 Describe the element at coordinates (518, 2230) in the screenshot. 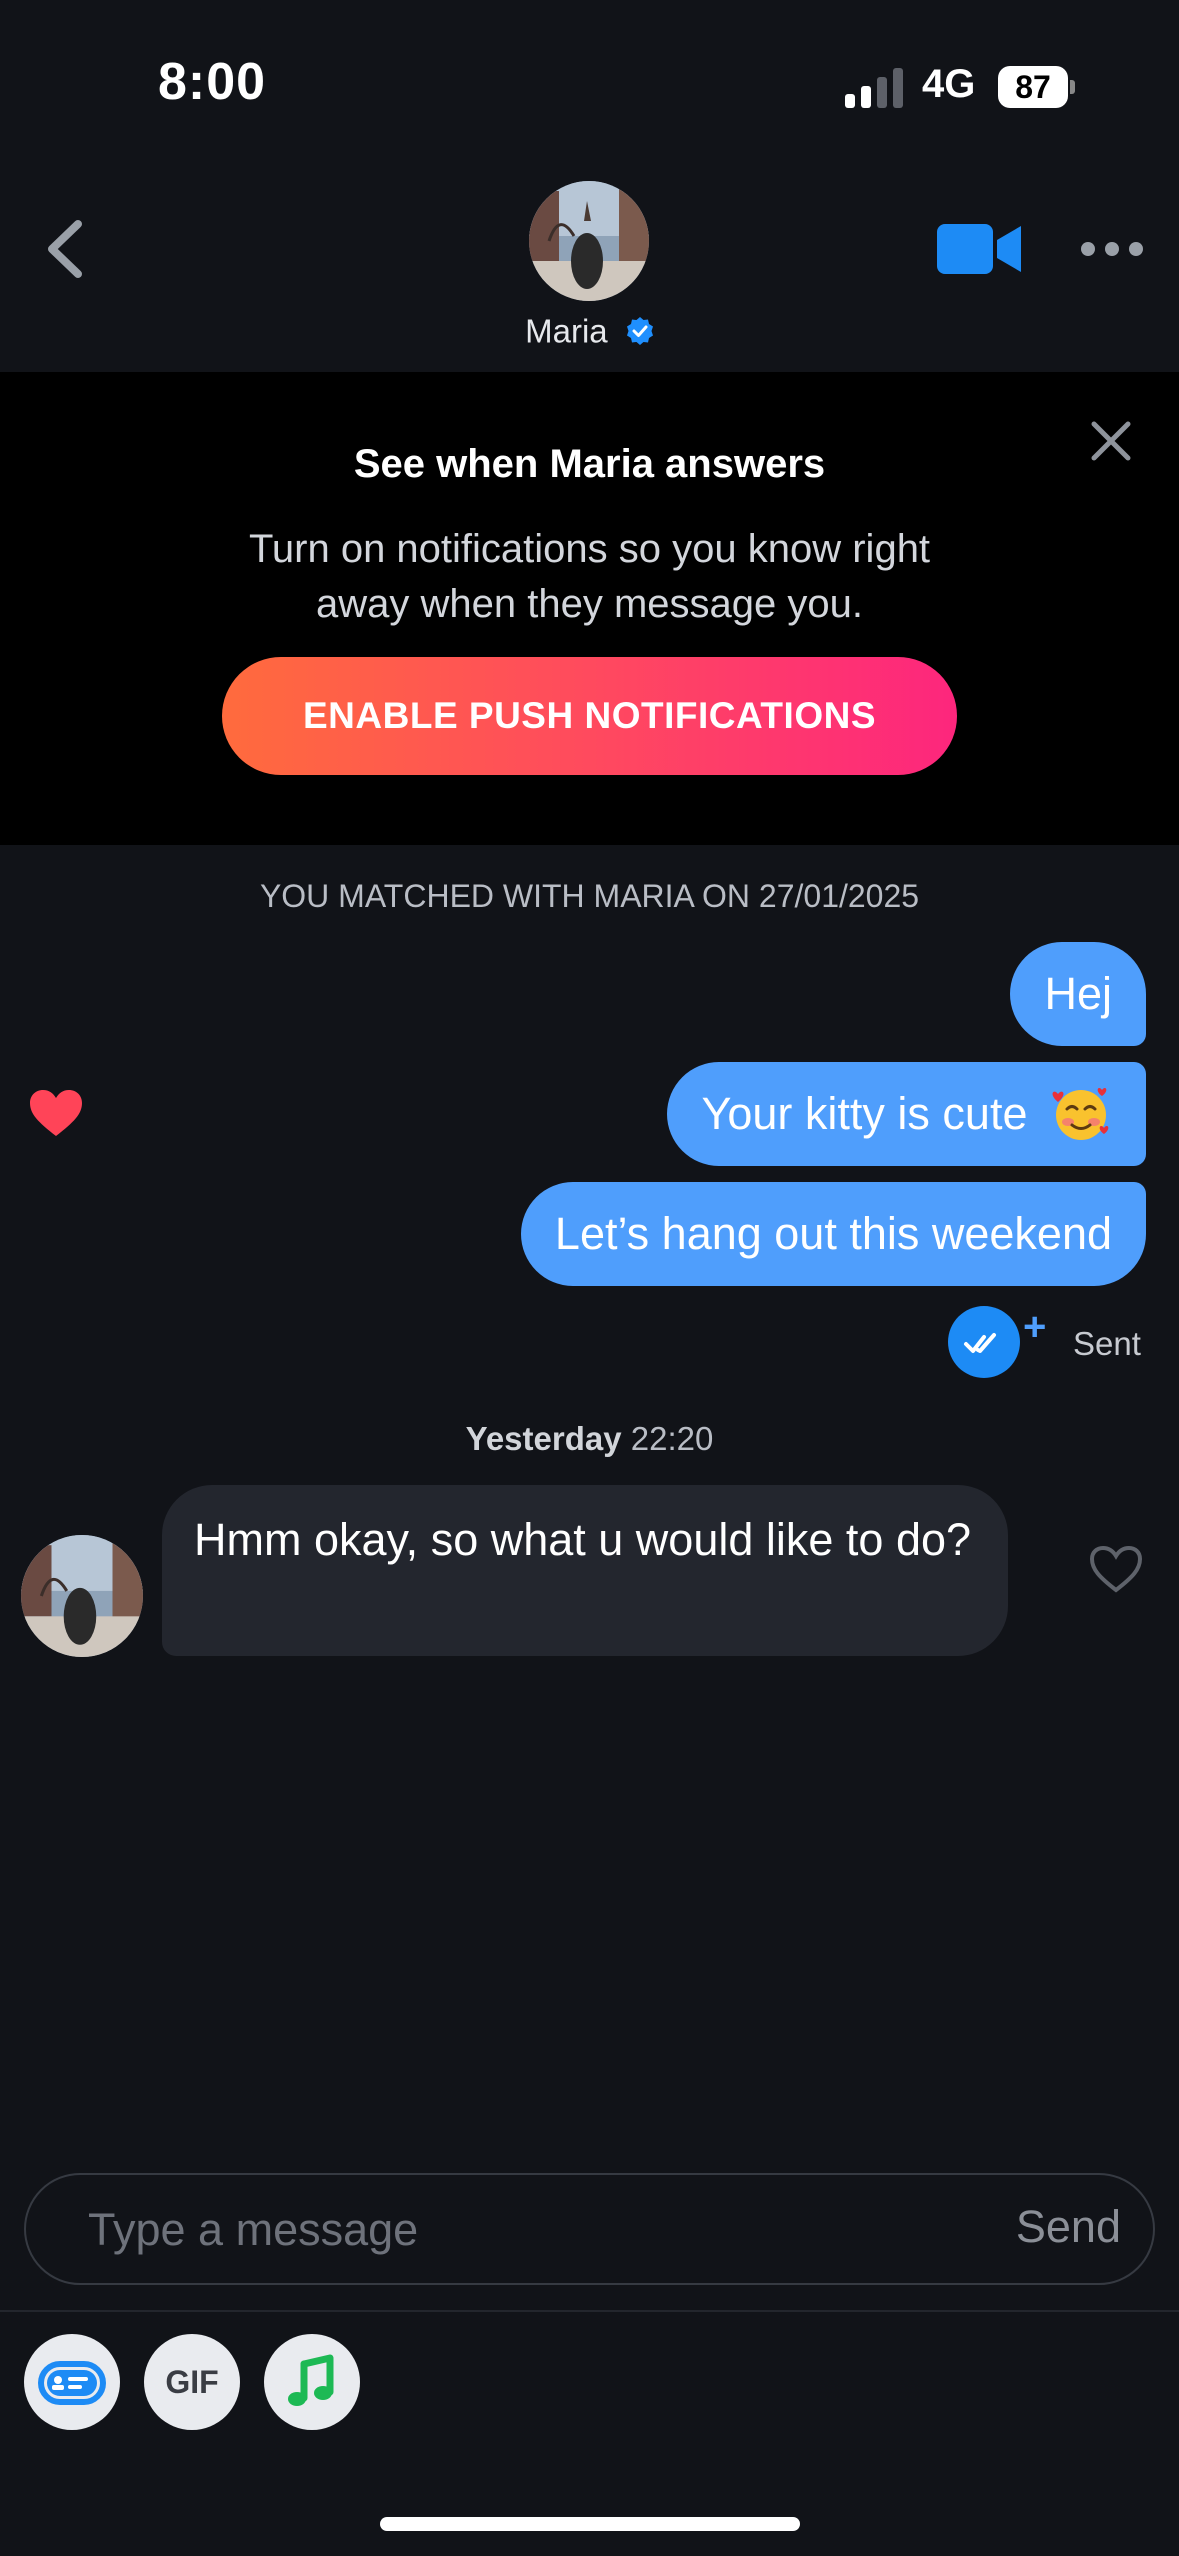

I see `message-input` at that location.